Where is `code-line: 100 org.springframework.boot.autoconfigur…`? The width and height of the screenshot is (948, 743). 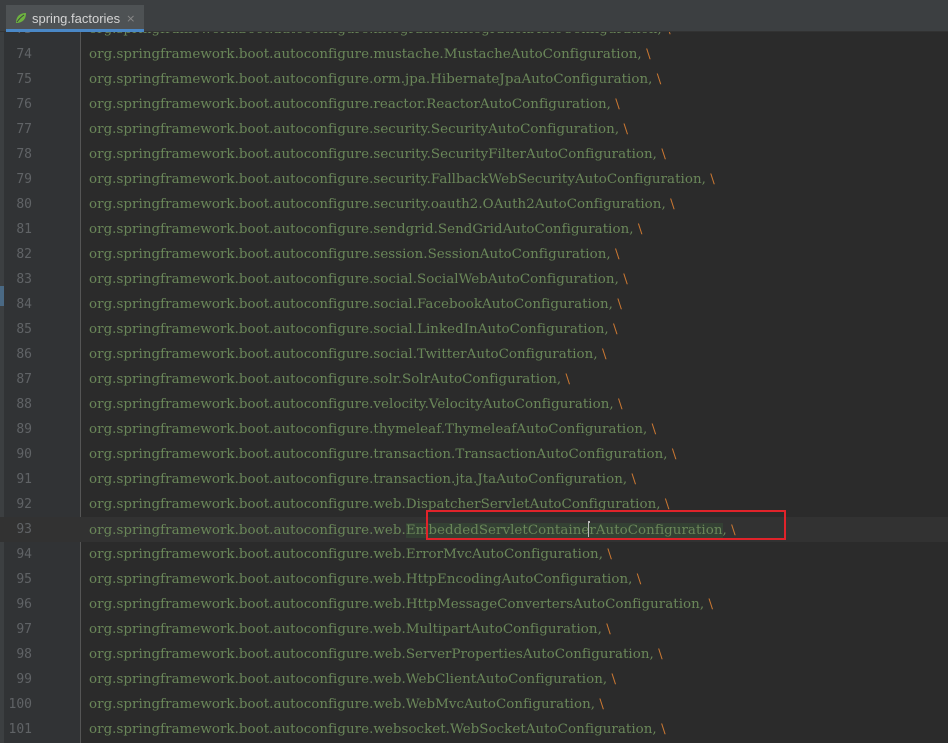
code-line: 100 org.springframework.boot.autoconfigur… is located at coordinates (474, 704).